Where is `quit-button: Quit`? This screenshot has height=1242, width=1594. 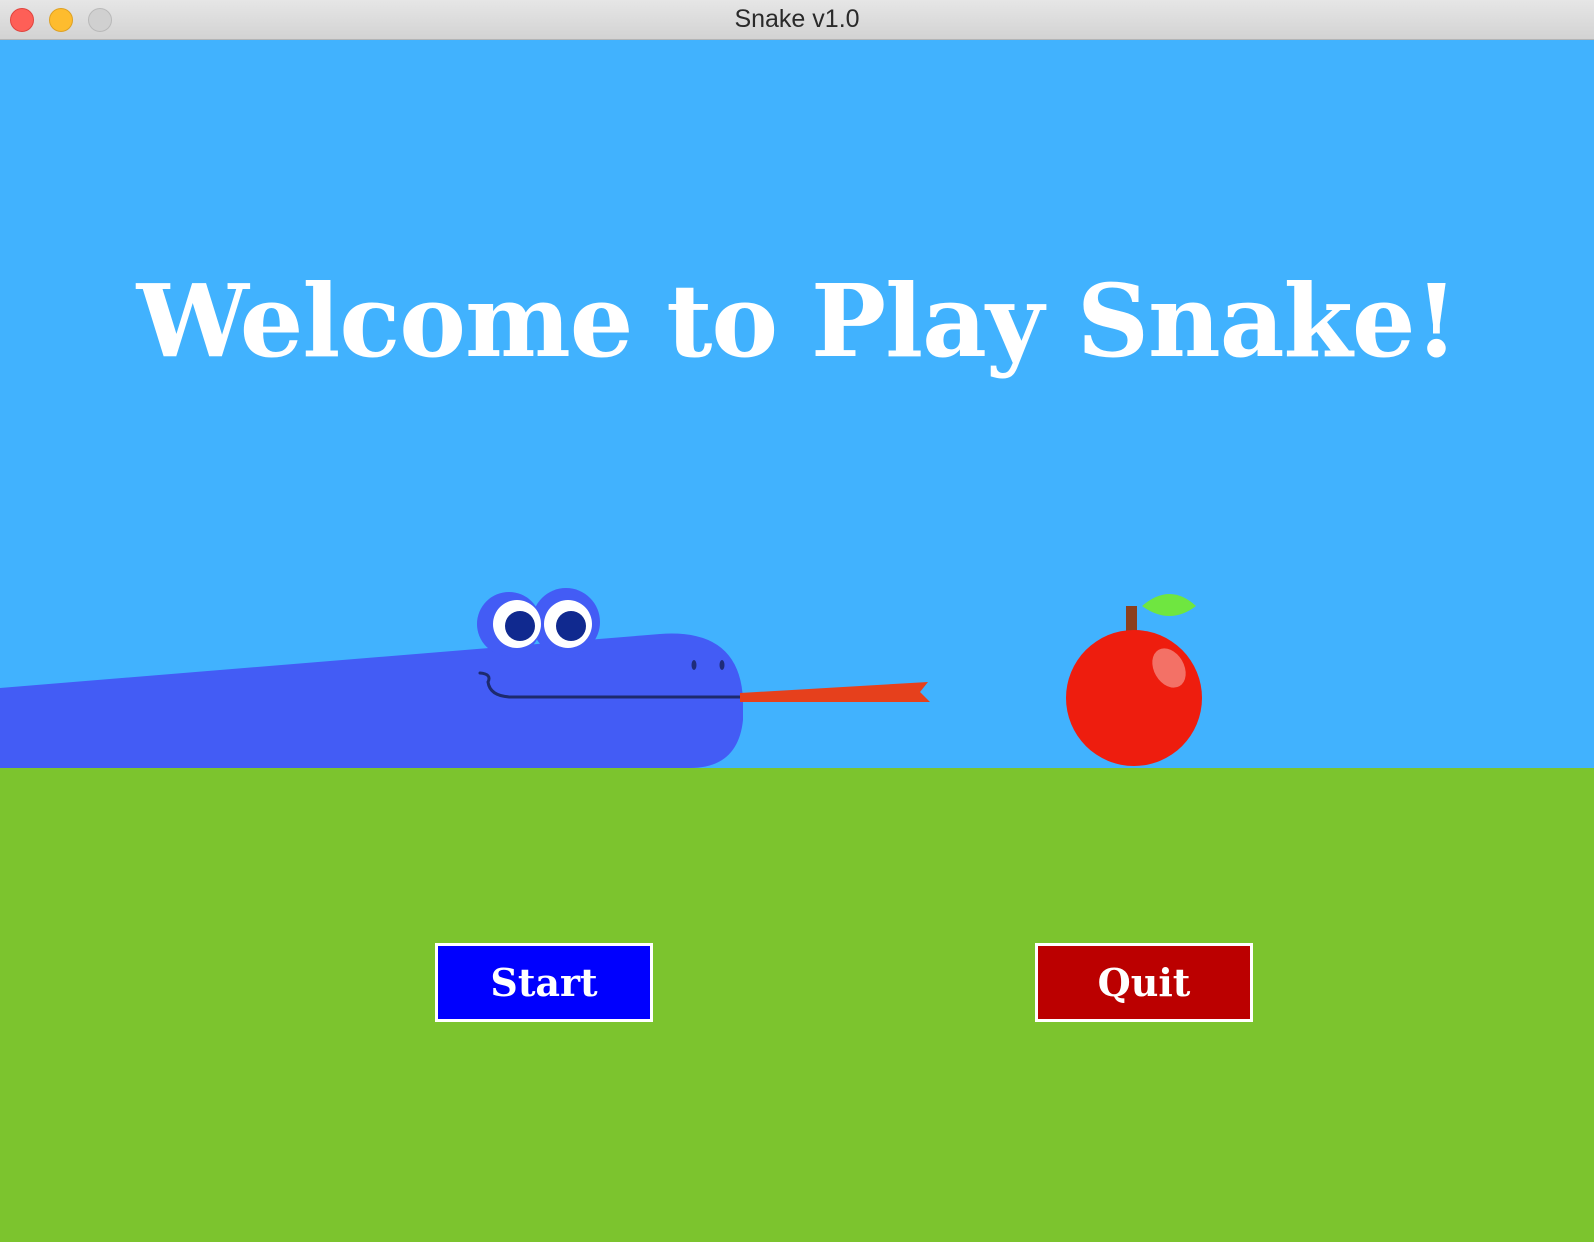 quit-button: Quit is located at coordinates (1144, 982).